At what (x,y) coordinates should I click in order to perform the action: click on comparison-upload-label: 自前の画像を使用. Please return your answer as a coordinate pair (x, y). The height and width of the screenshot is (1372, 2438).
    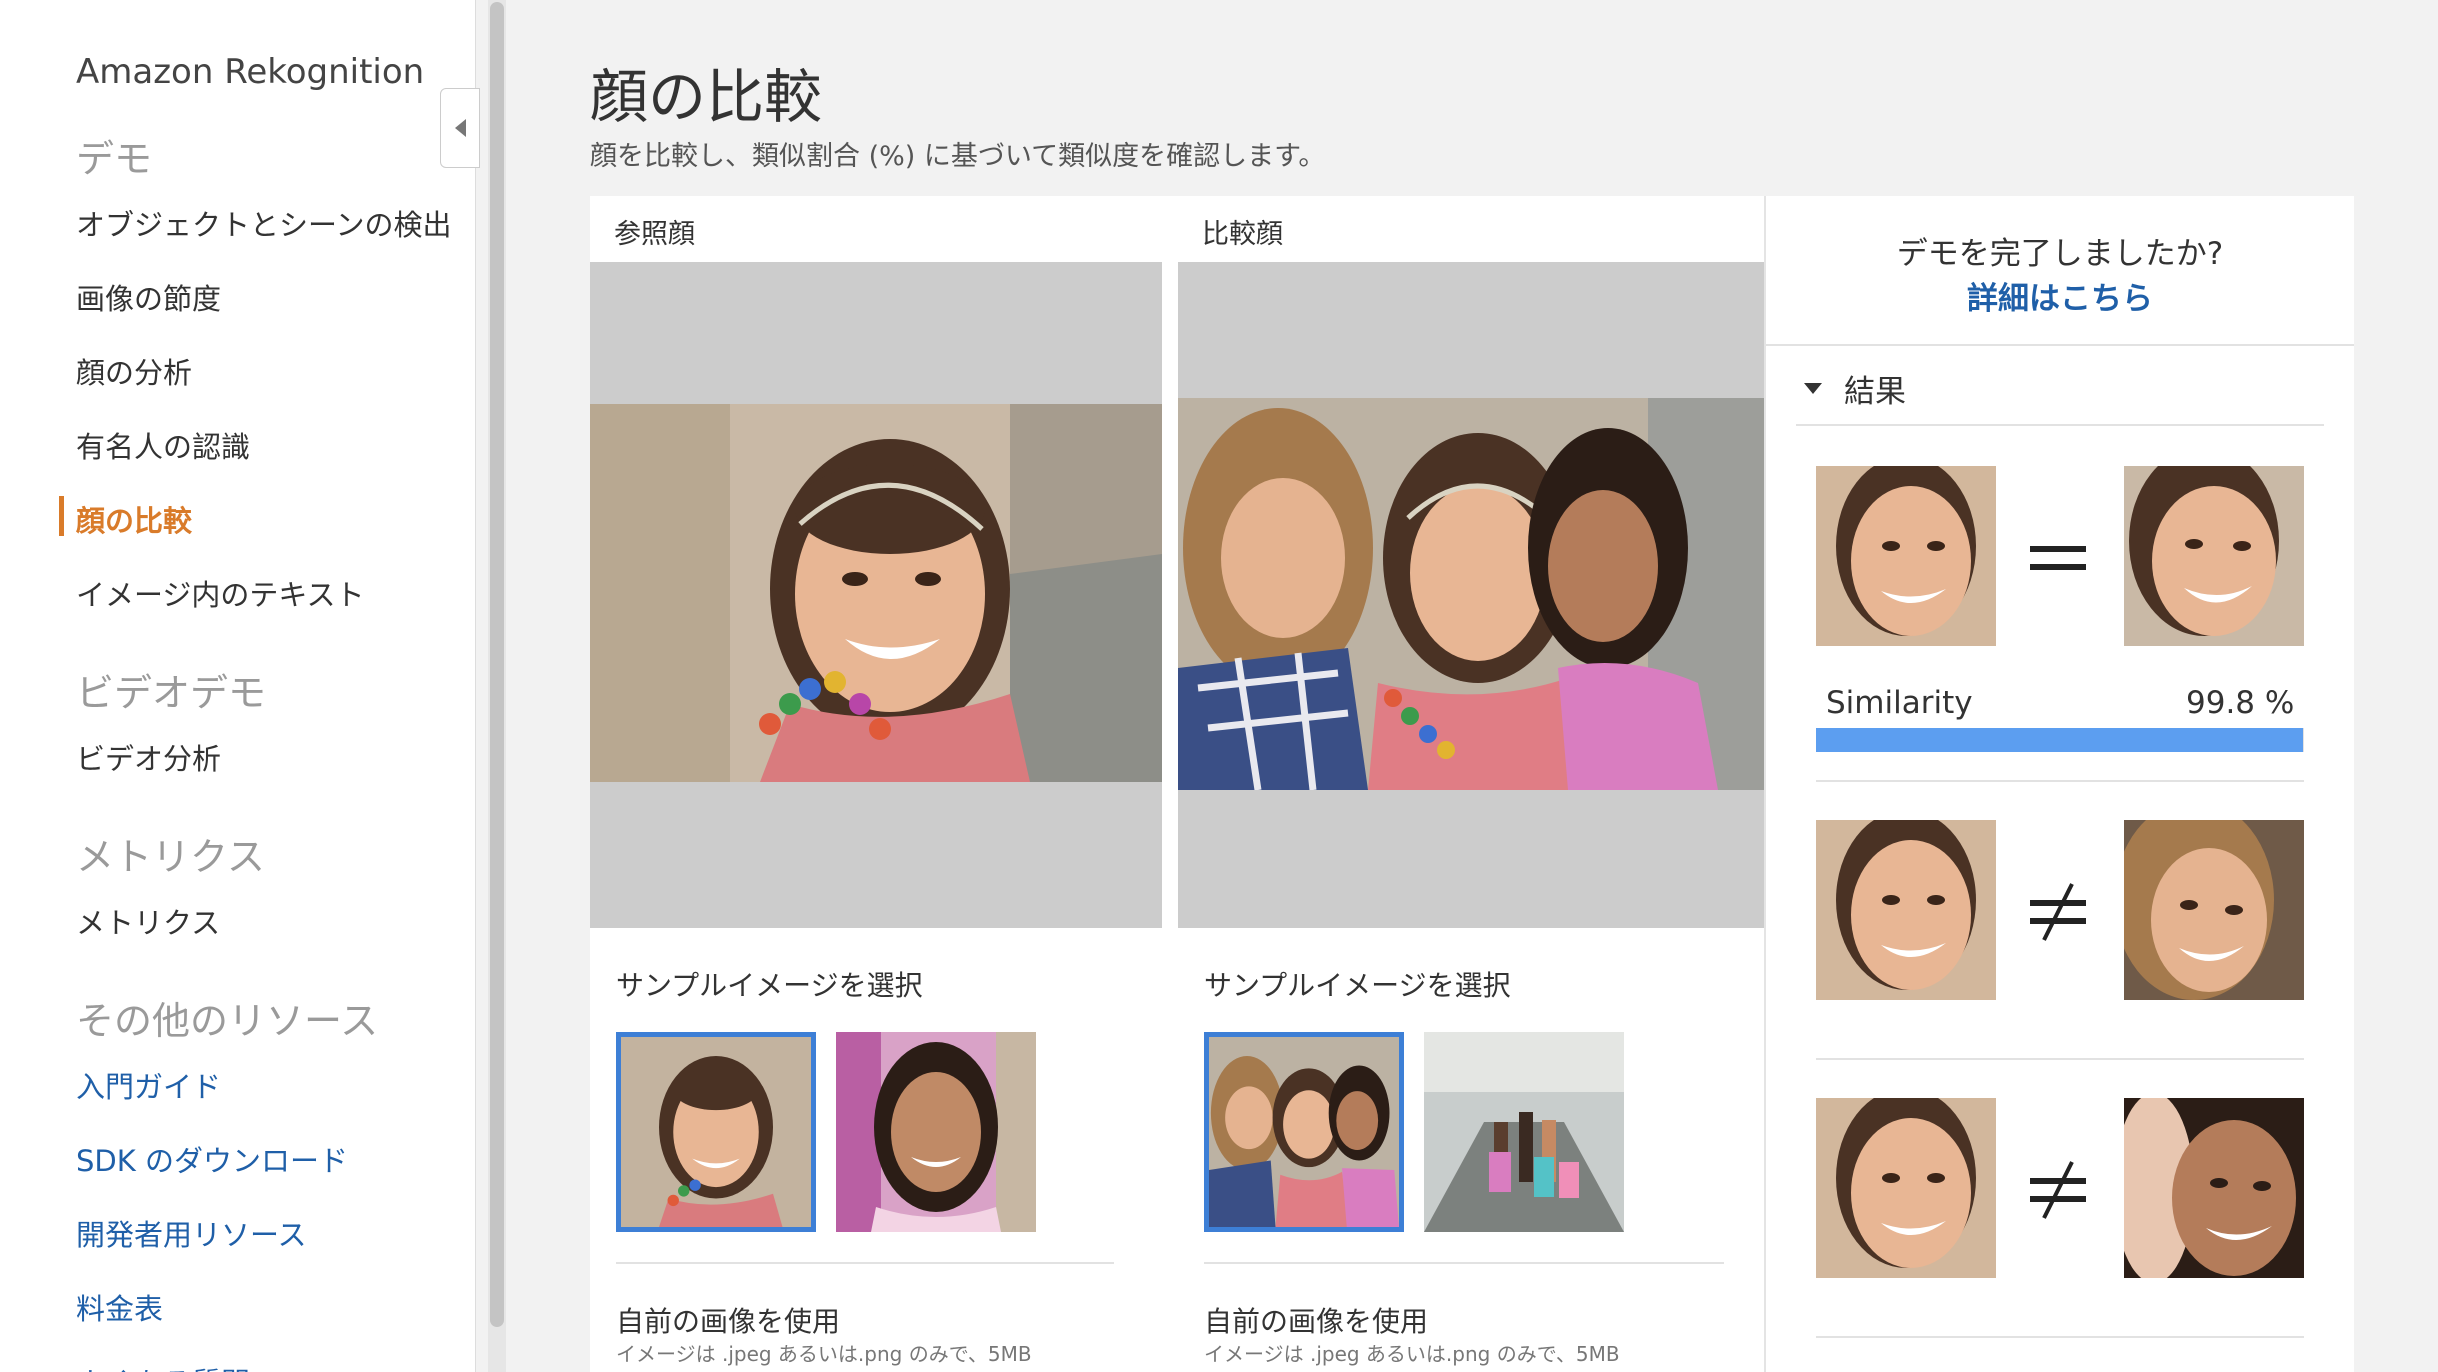
    Looking at the image, I should click on (1316, 1320).